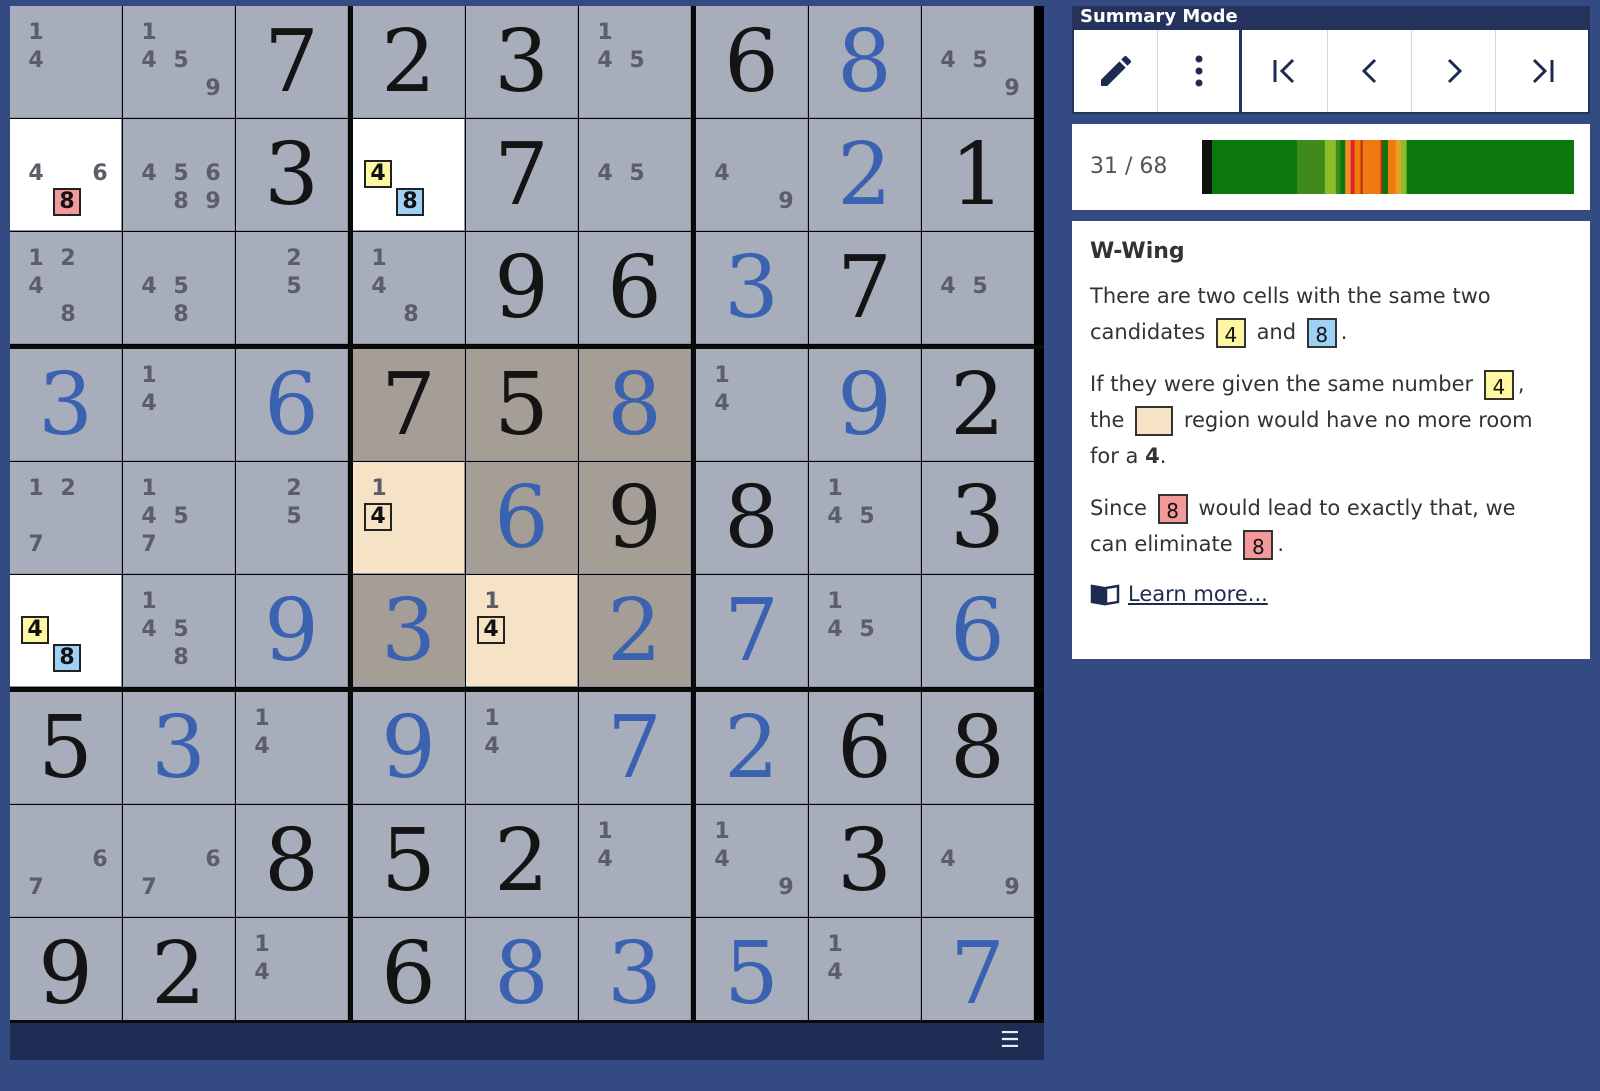 Image resolution: width=1600 pixels, height=1091 pixels. Describe the element at coordinates (66, 175) in the screenshot. I see `cell-r2c1: 4 68` at that location.